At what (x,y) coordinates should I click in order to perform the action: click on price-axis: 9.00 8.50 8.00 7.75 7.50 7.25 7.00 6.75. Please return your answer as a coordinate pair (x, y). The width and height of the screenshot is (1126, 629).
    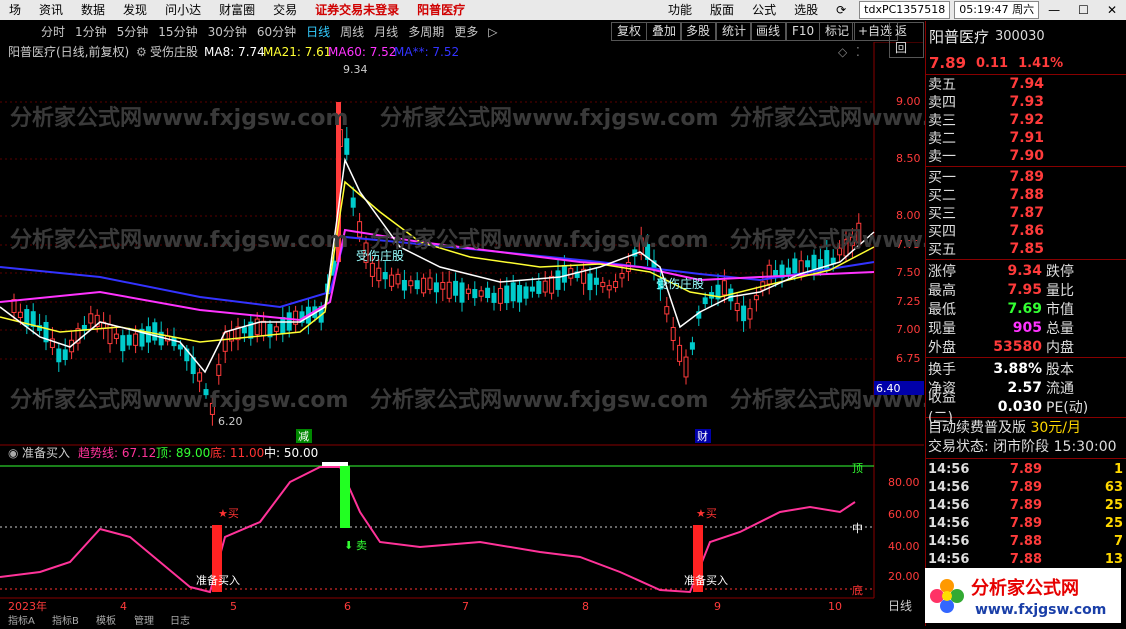
    Looking at the image, I should click on (908, 230).